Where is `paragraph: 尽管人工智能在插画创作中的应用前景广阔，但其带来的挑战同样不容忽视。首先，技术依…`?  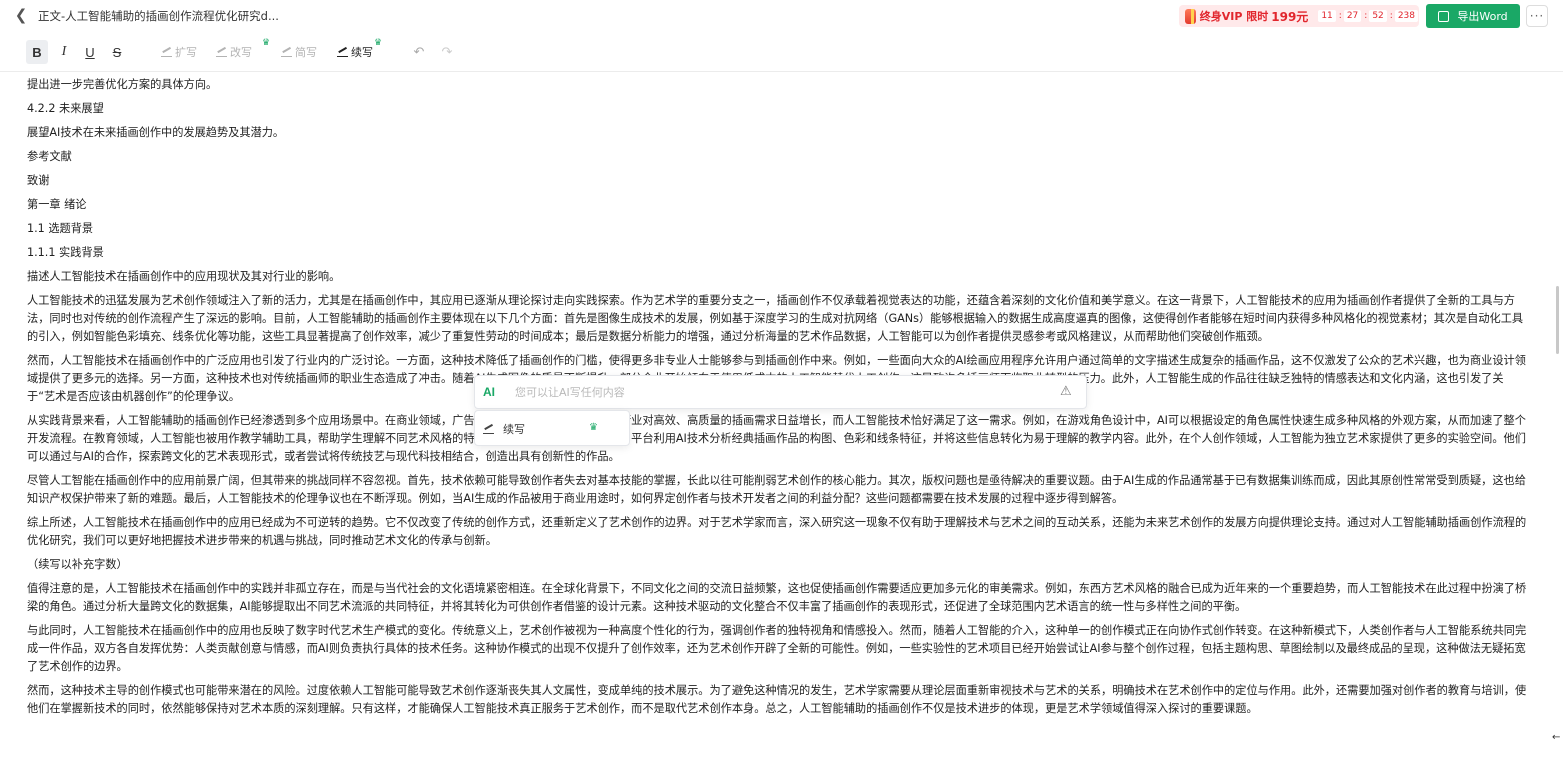 paragraph: 尽管人工智能在插画创作中的应用前景广阔，但其带来的挑战同样不容忽视。首先，技术依… is located at coordinates (776, 489).